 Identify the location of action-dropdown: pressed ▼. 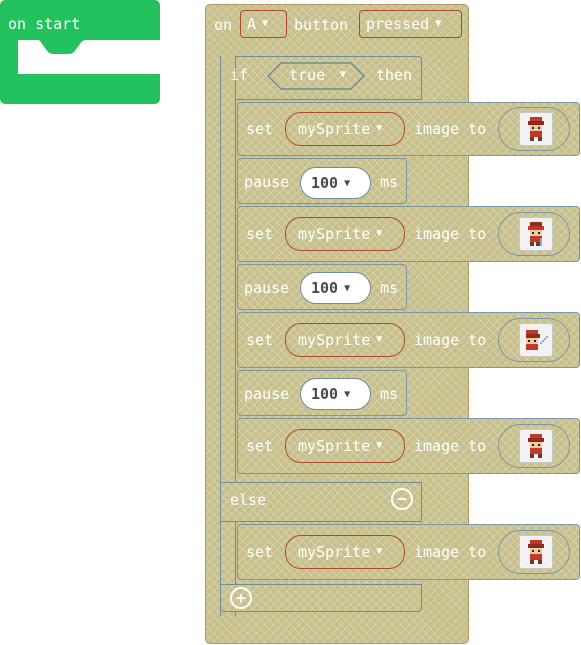
(410, 24).